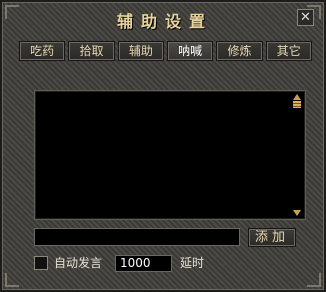 The image size is (326, 292). I want to click on tab-assist: 辅助, so click(140, 51).